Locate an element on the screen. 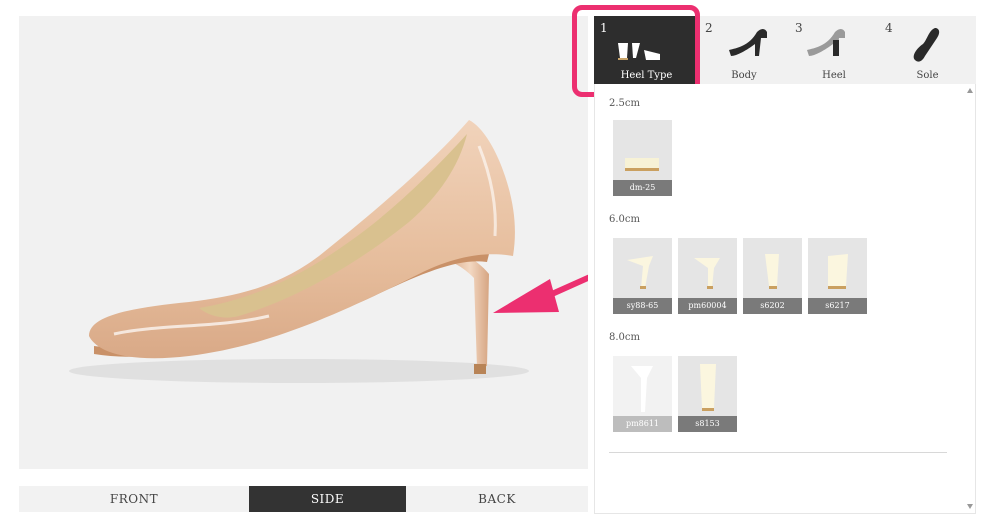  heel-code: pm8611 is located at coordinates (642, 424).